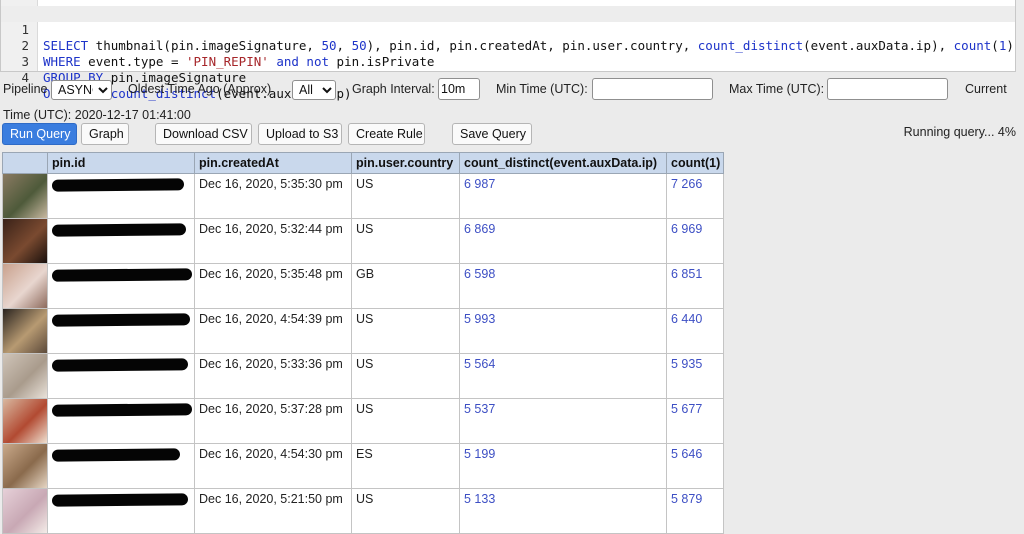 This screenshot has width=1024, height=534. What do you see at coordinates (563, 421) in the screenshot?
I see `count-distinct-cell: 5 537` at bounding box center [563, 421].